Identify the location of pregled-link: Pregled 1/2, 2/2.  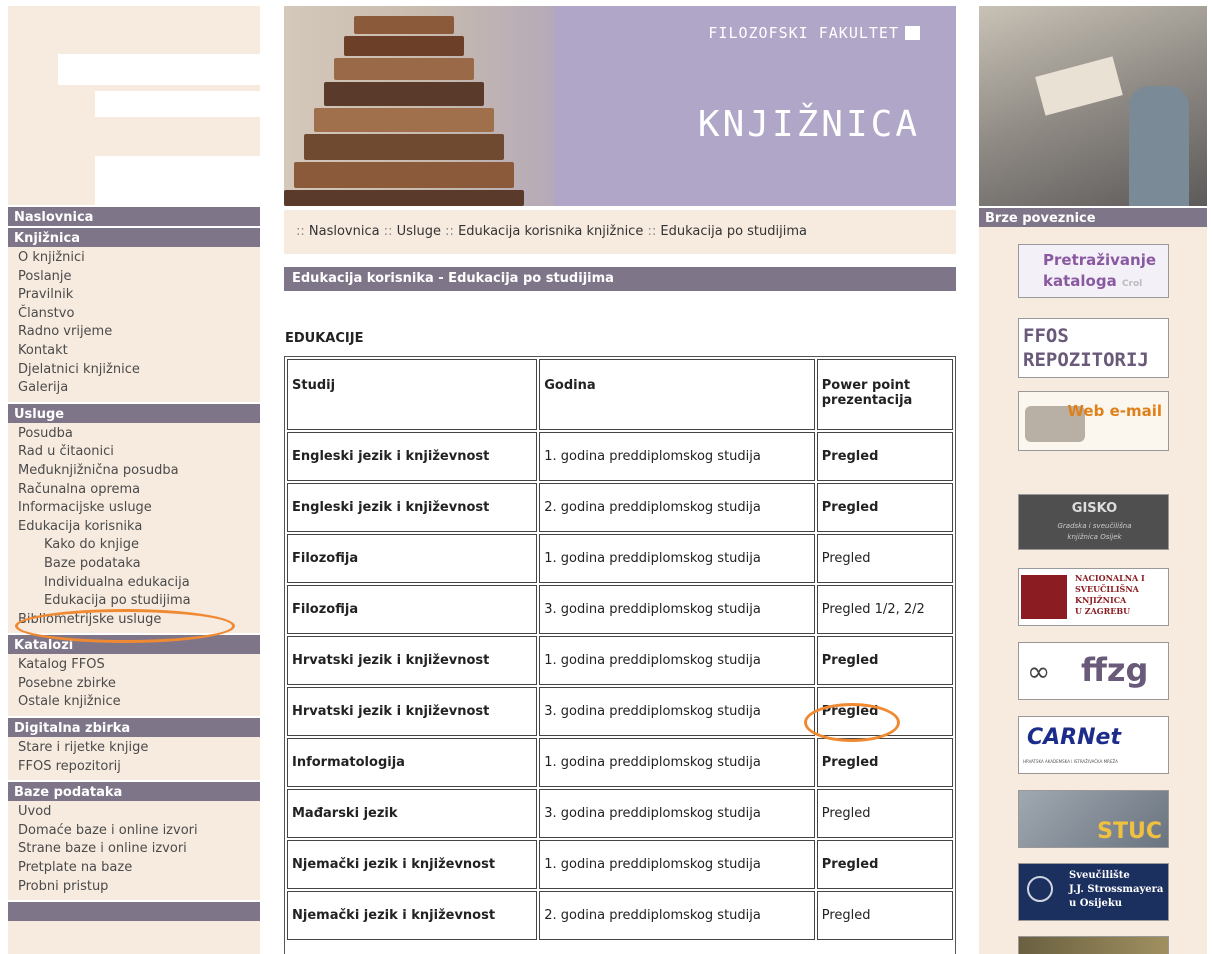
(873, 609).